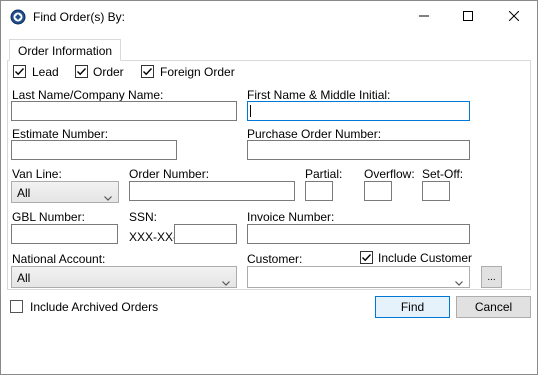 Image resolution: width=538 pixels, height=375 pixels. Describe the element at coordinates (358, 111) in the screenshot. I see `first-name-input` at that location.